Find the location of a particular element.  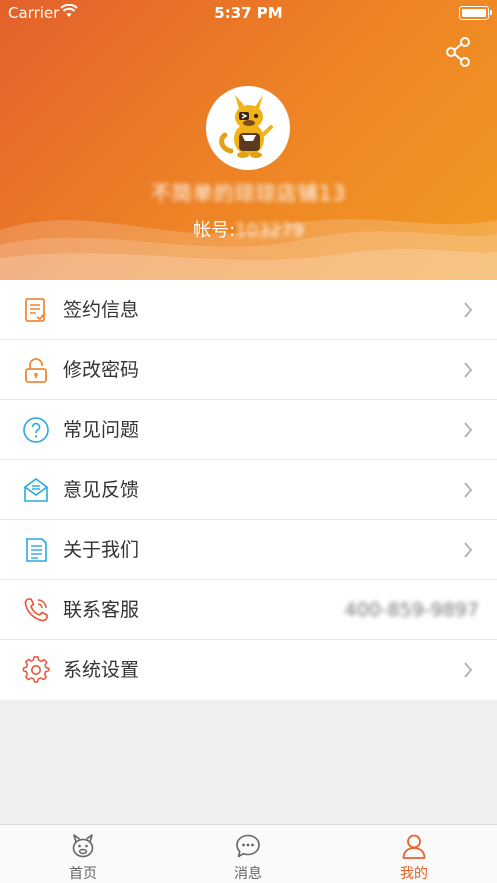

tab-home: 首页 is located at coordinates (83, 854).